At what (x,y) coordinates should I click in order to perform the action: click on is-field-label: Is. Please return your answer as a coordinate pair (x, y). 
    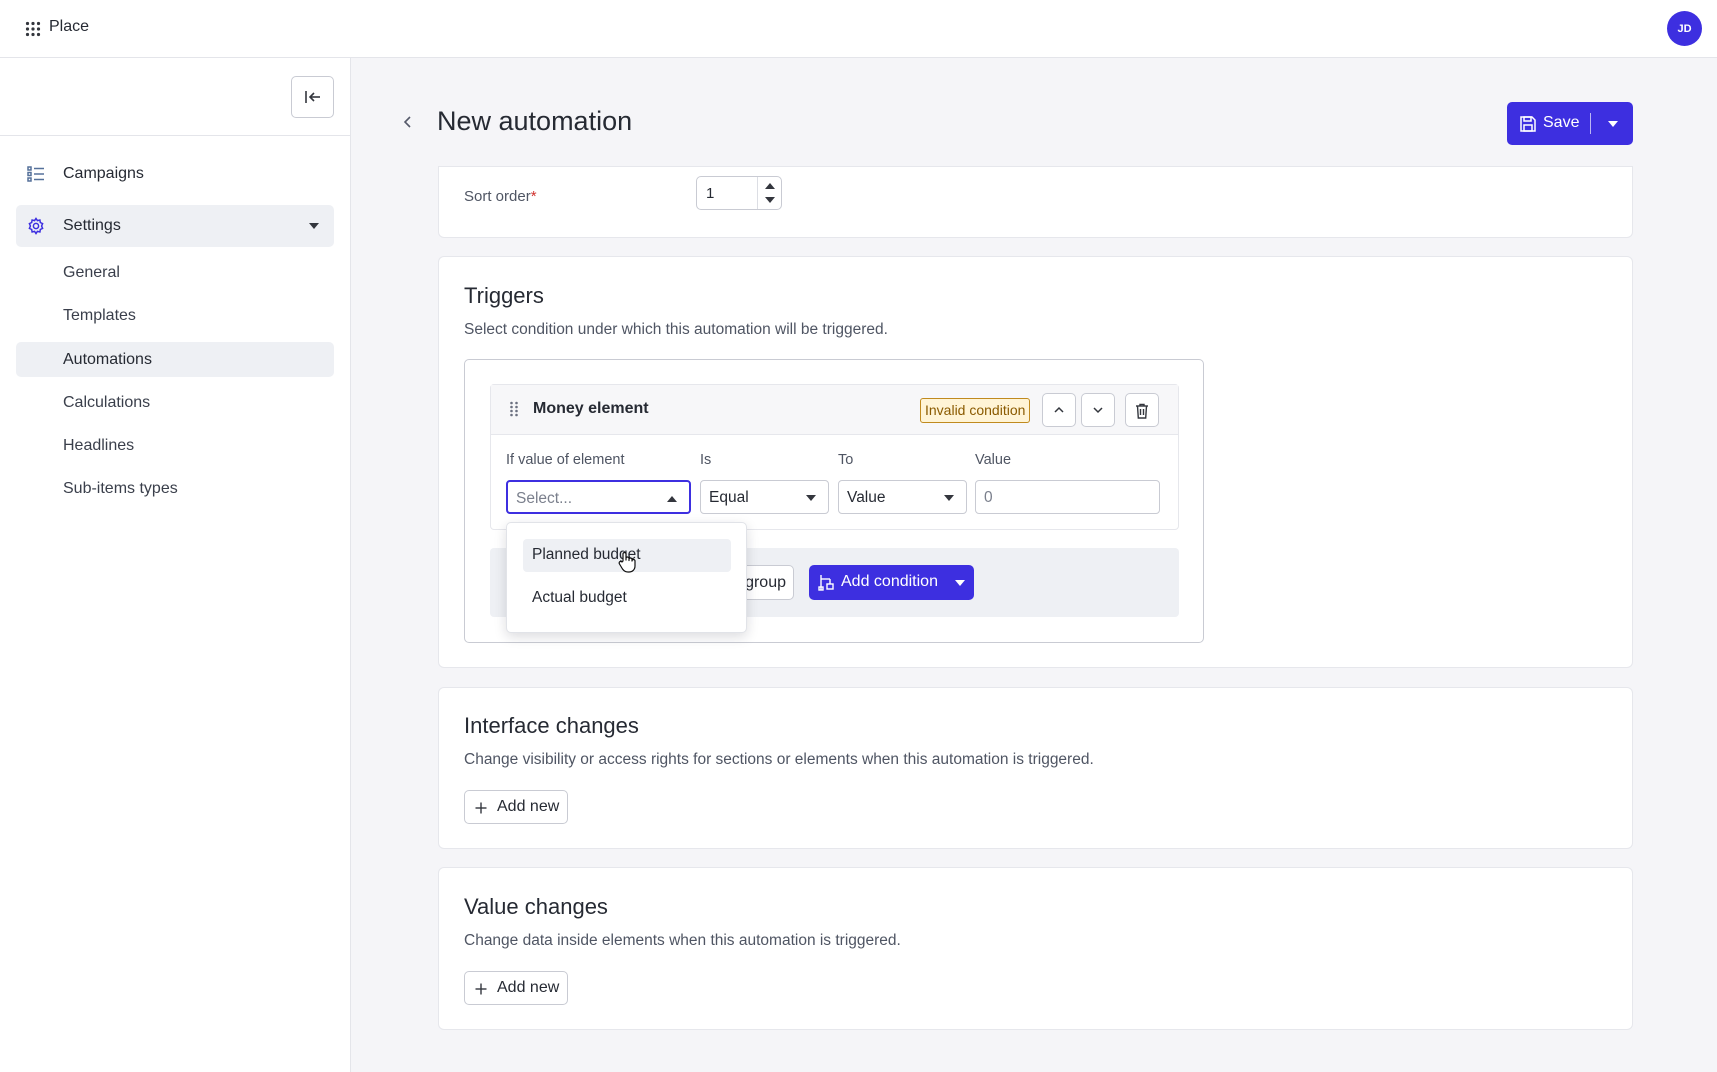
    Looking at the image, I should click on (706, 460).